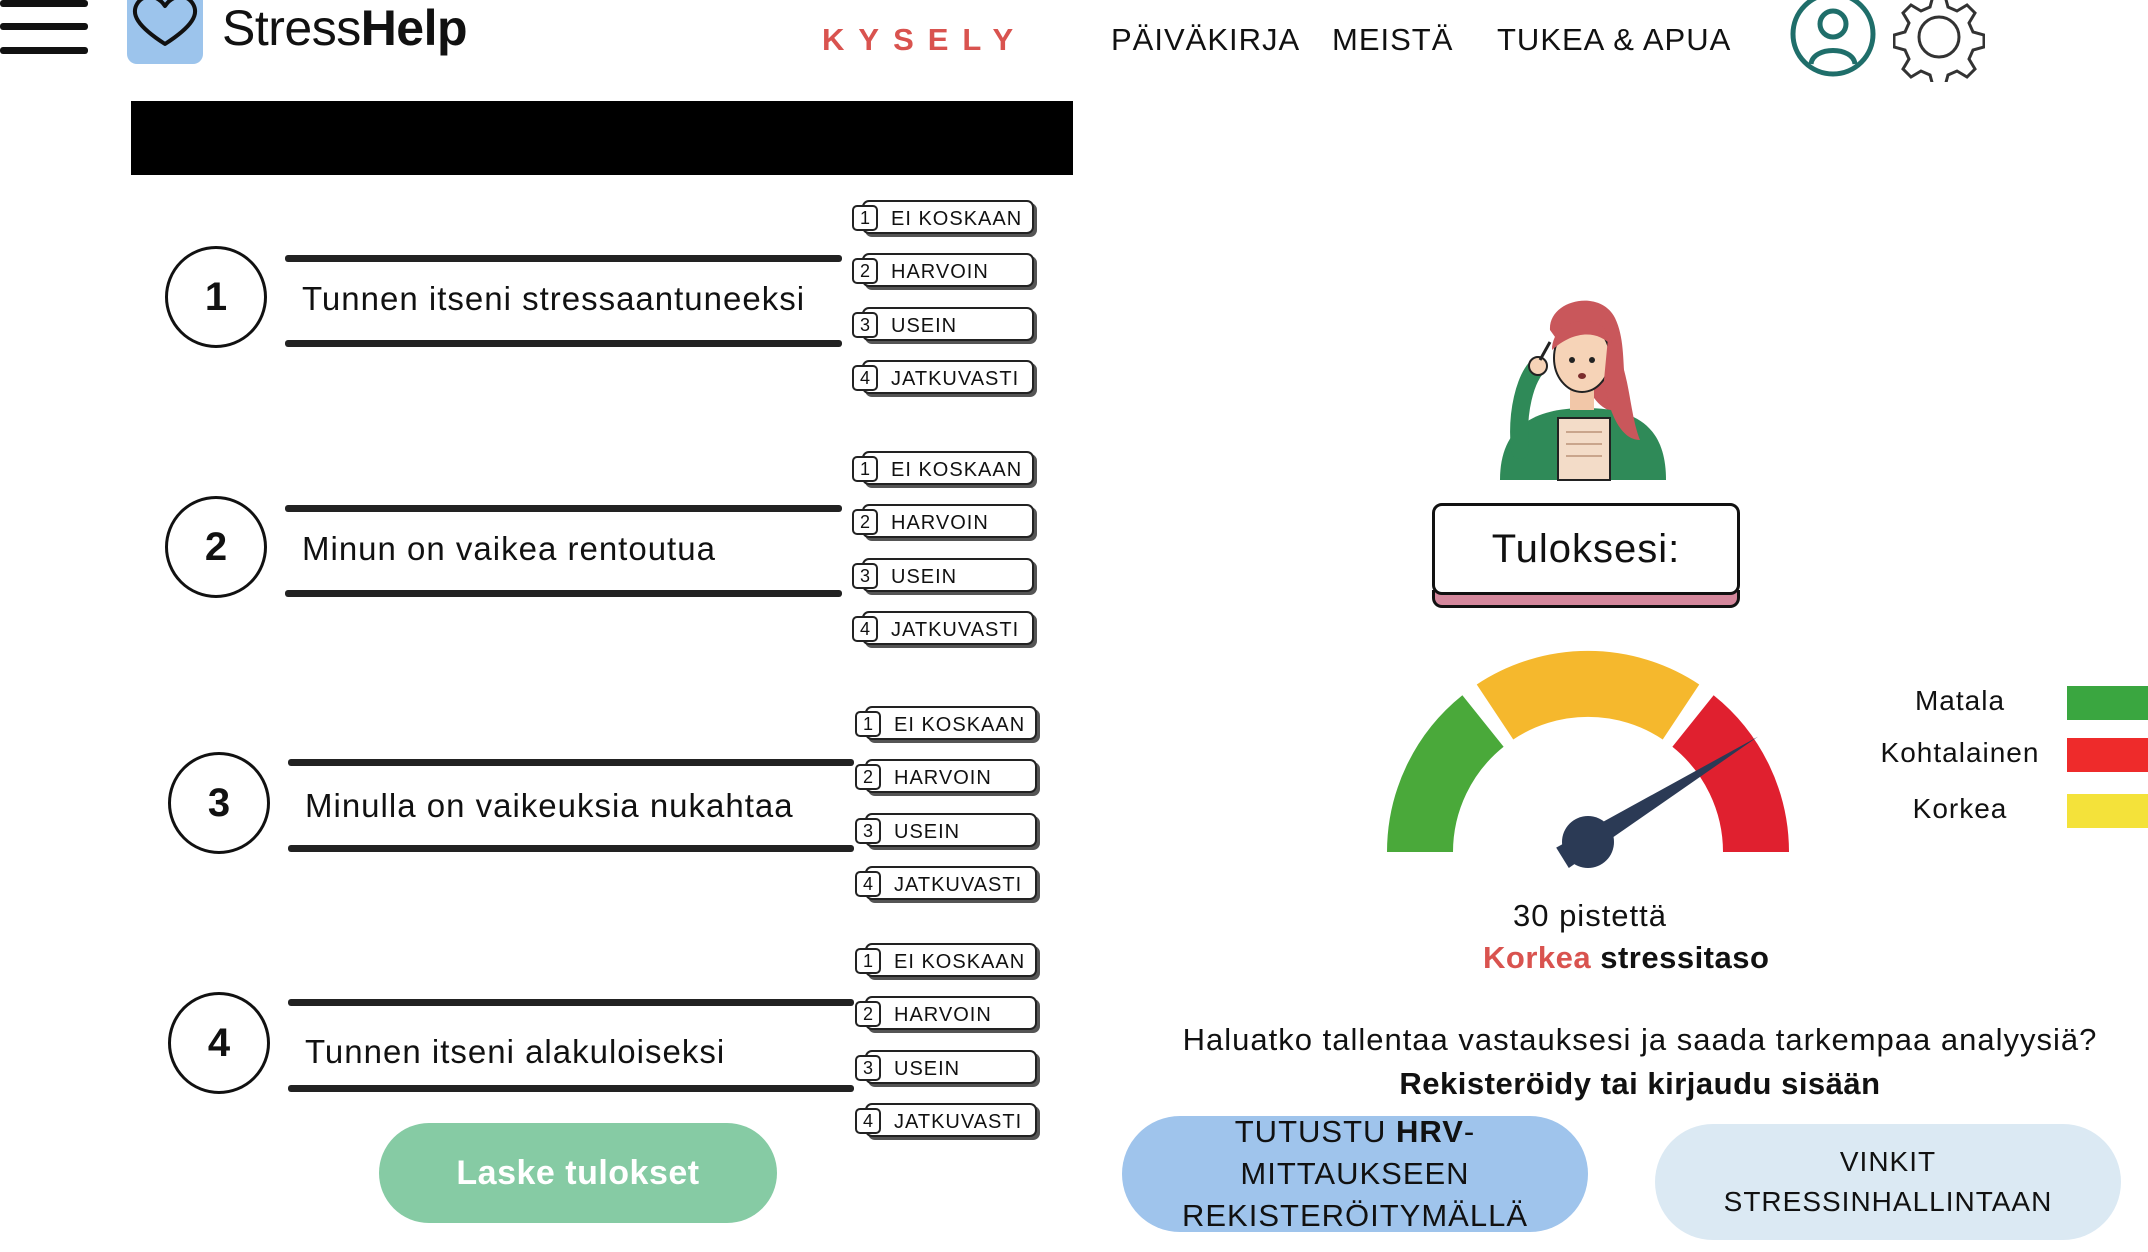 The image size is (2148, 1252). Describe the element at coordinates (1960, 808) in the screenshot. I see `legend-label-high: Korkea` at that location.